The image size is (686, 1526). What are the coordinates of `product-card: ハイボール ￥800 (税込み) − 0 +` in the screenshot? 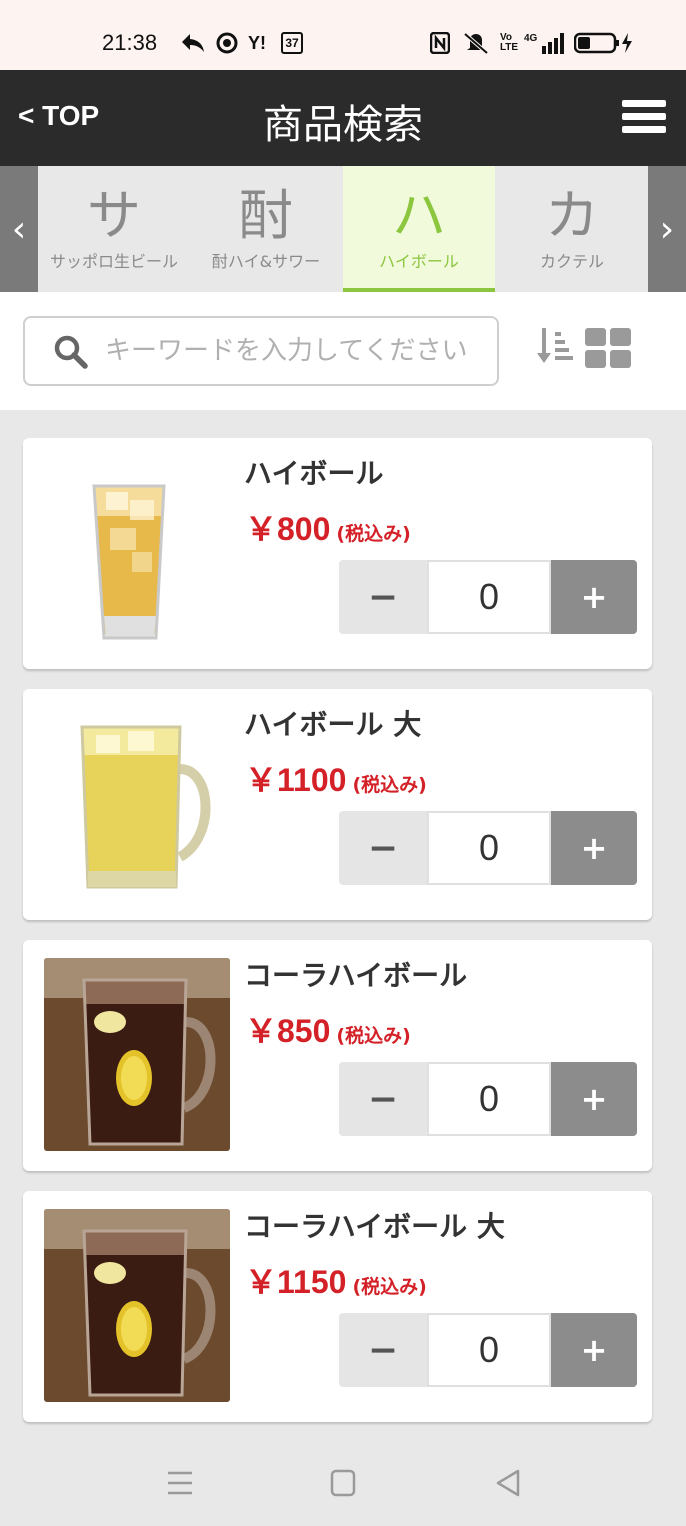 It's located at (337, 553).